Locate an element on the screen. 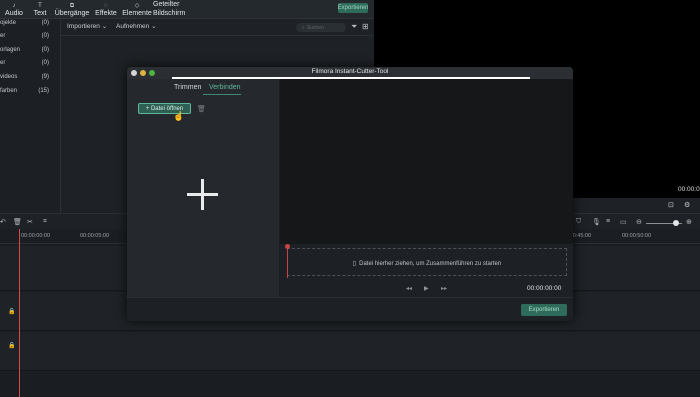 This screenshot has height=397, width=700. next-frame-icon: ▸▸ is located at coordinates (444, 288).